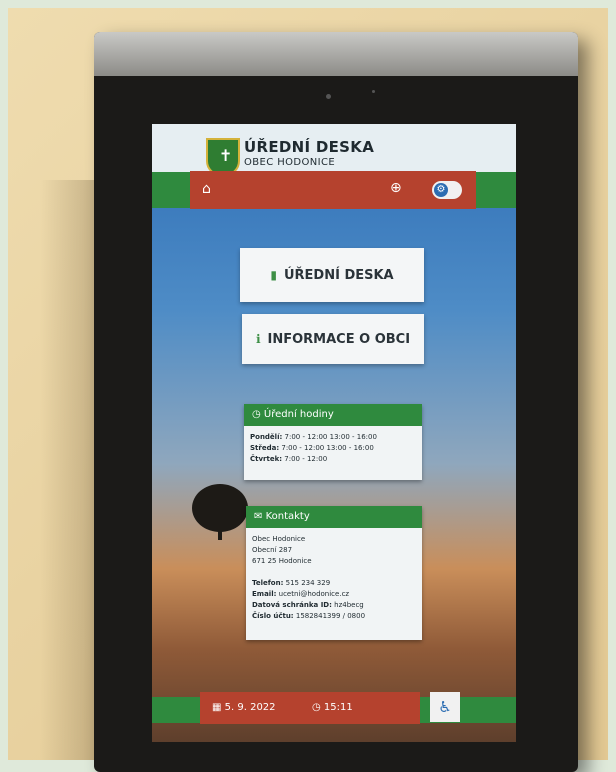 This screenshot has width=616, height=772. I want to click on contact-row: Datová schránka ID: hz4becg, so click(308, 605).